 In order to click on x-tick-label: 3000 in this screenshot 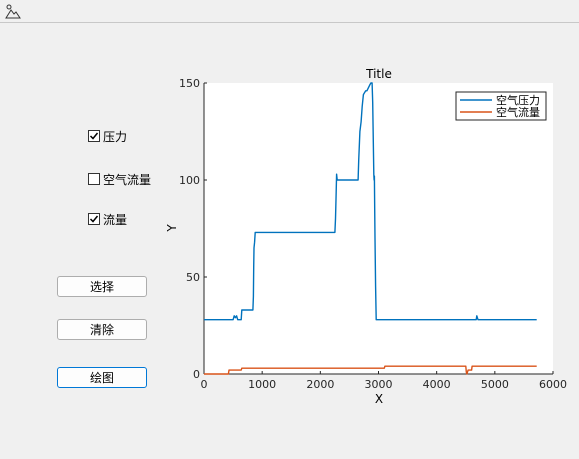, I will do `click(379, 384)`.